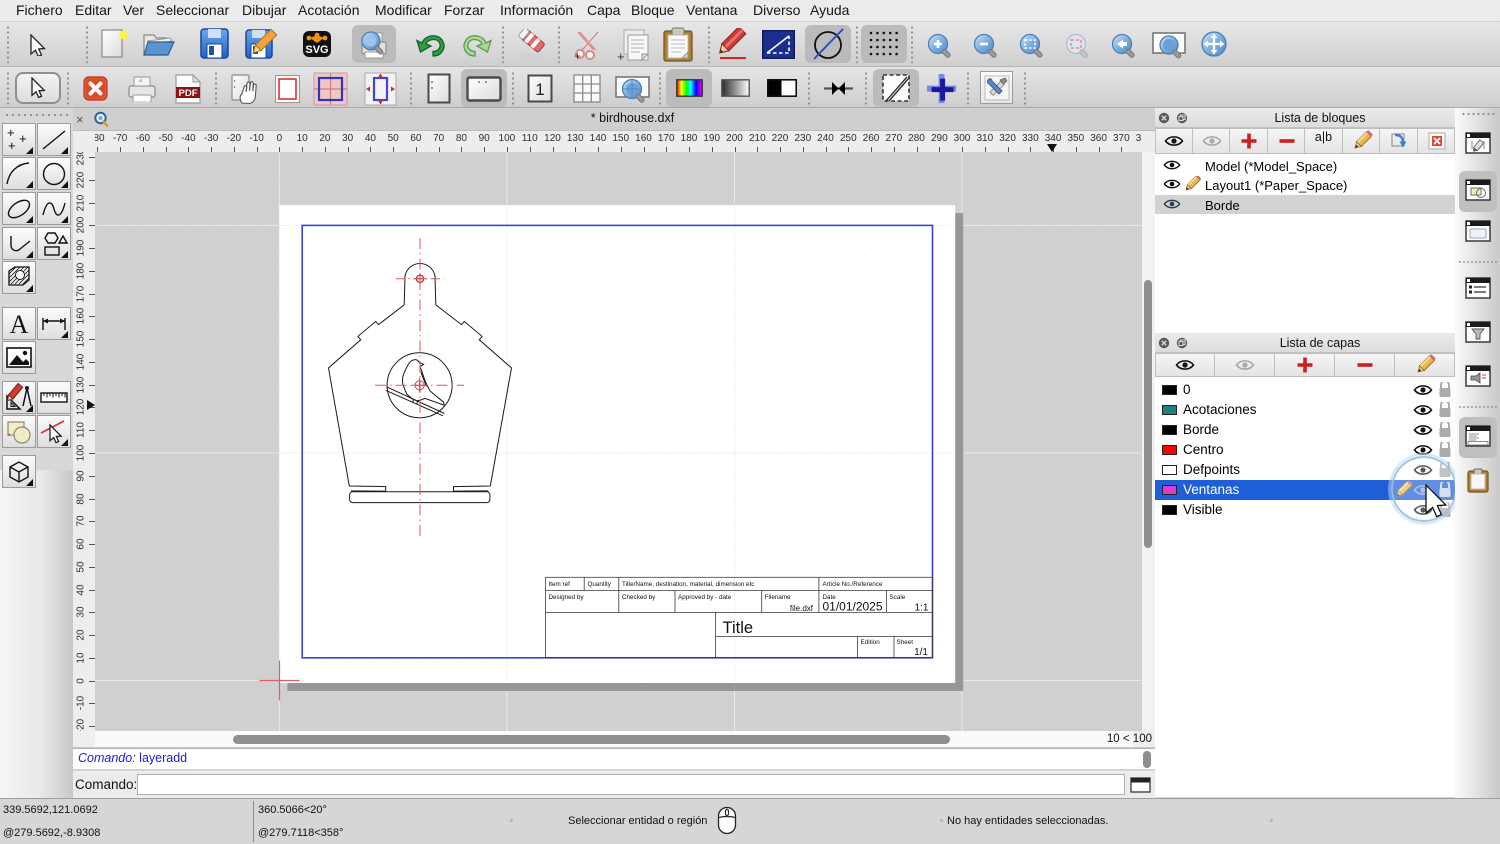 This screenshot has width=1500, height=844. What do you see at coordinates (738, 628) in the screenshot?
I see `svg-text: Title` at bounding box center [738, 628].